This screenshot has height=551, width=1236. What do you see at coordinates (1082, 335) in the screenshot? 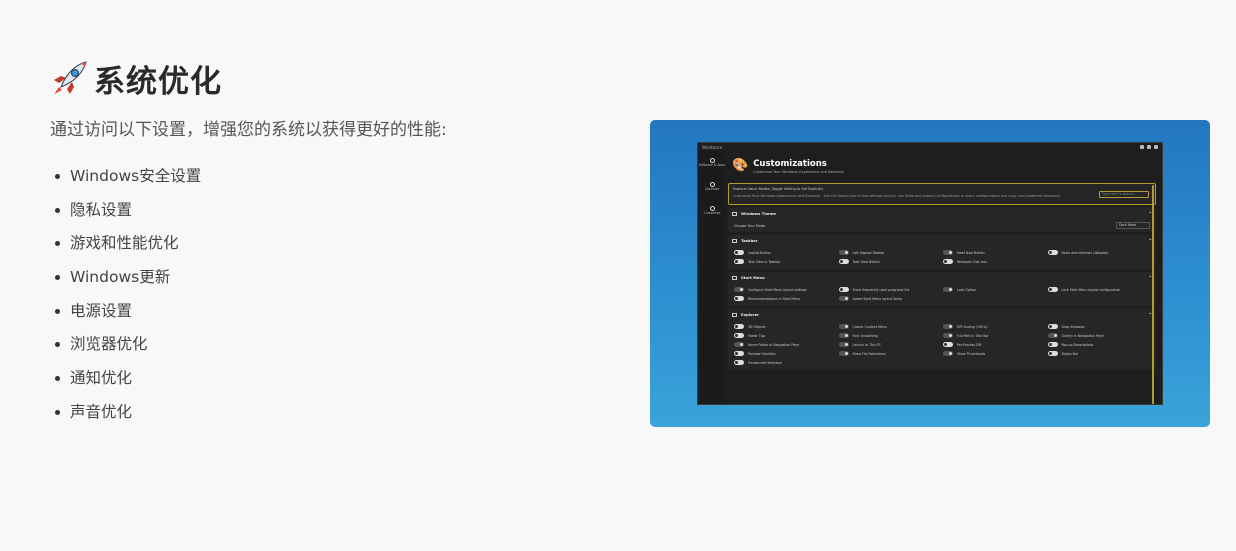
I see `setting-label: Gallery in Navigation Pane` at bounding box center [1082, 335].